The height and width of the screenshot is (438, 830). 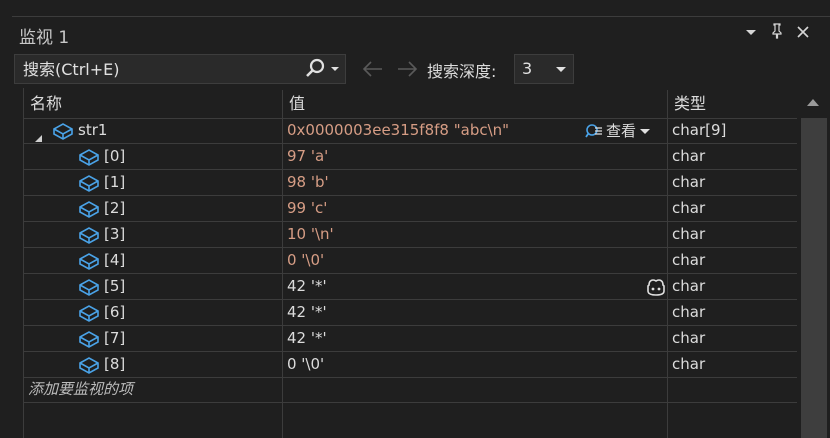 What do you see at coordinates (153, 235) in the screenshot?
I see `name-cell: [3]` at bounding box center [153, 235].